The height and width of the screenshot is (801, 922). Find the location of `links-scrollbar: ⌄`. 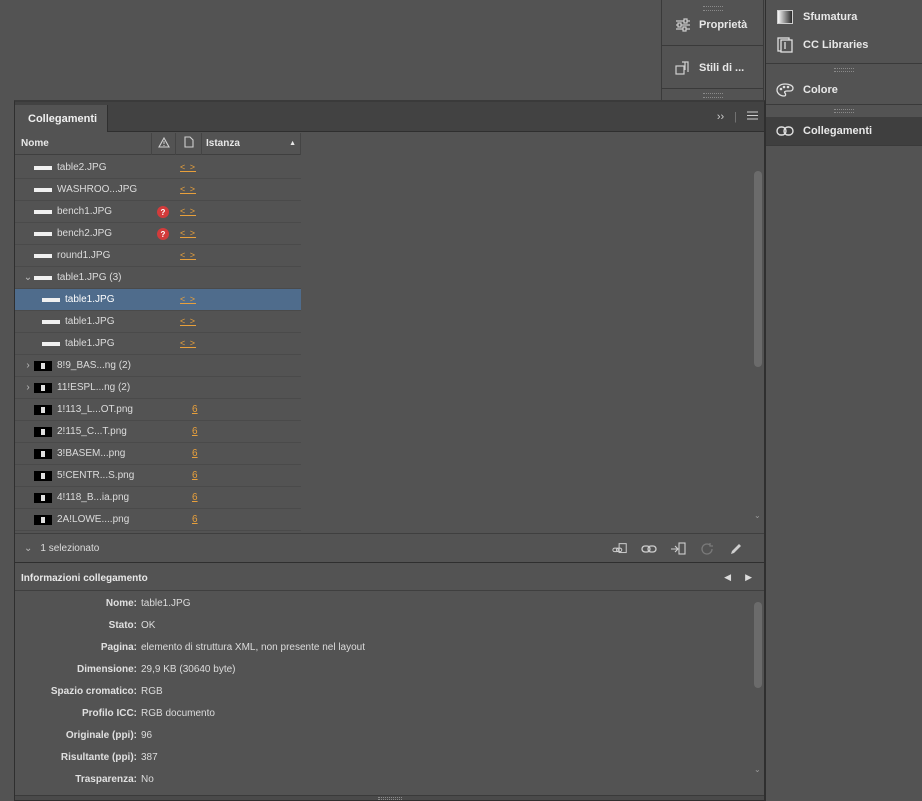

links-scrollbar: ⌄ is located at coordinates (758, 338).